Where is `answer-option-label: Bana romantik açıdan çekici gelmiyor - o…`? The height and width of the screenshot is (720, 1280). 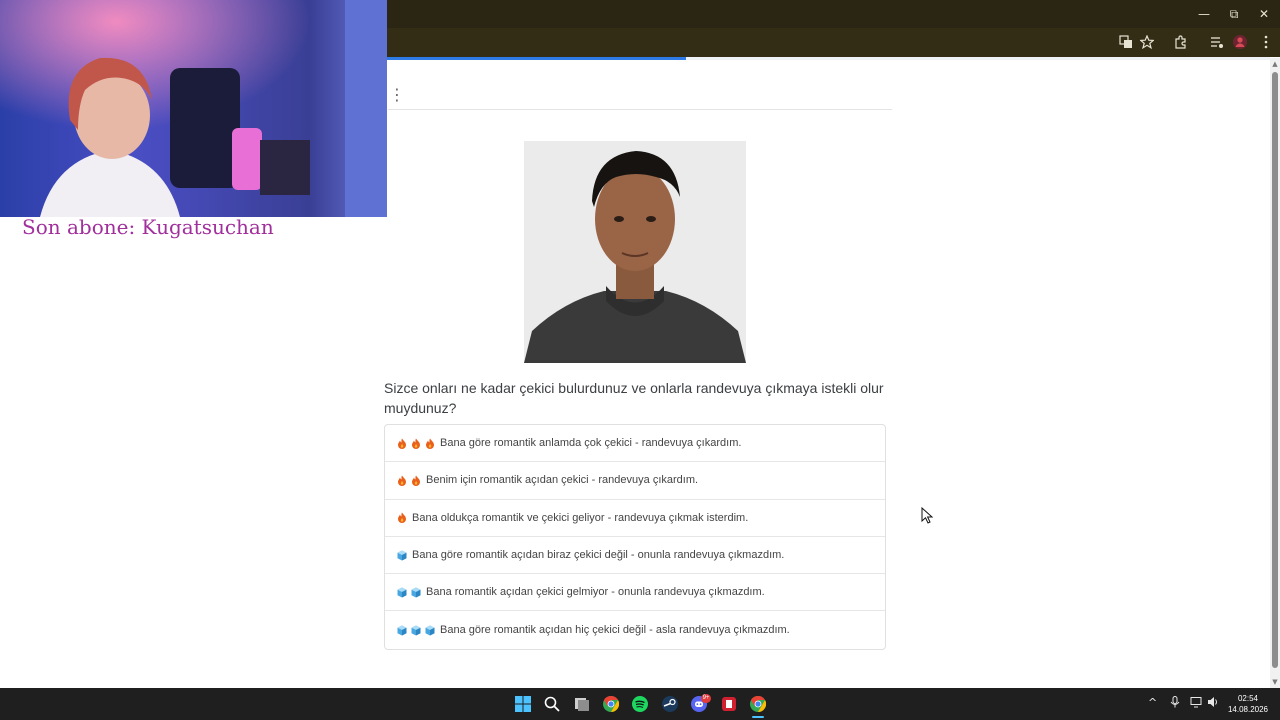
answer-option-label: Bana romantik açıdan çekici gelmiyor - o… is located at coordinates (595, 592).